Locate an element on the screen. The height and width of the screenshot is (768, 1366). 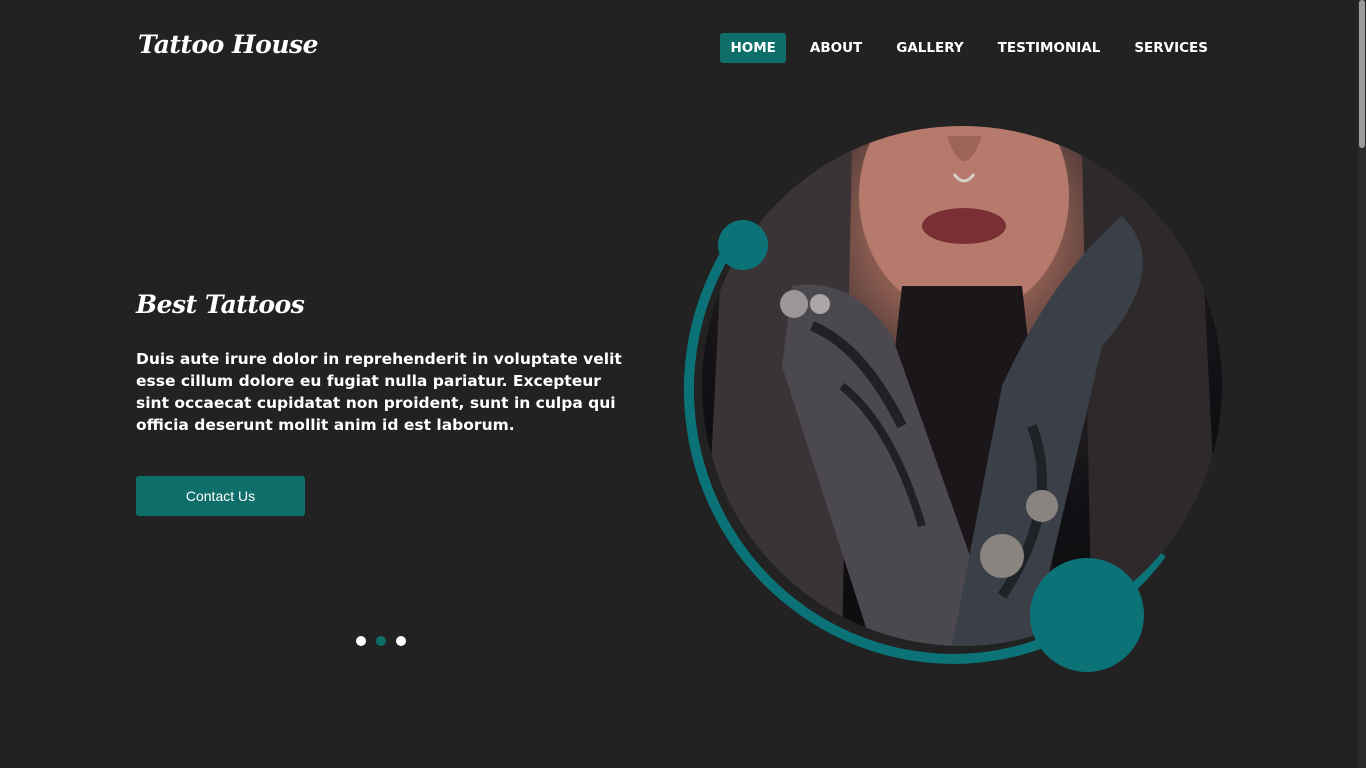
main-nav: HOME ABOUT GALLERY TESTIMONIAL SERVICES is located at coordinates (969, 48).